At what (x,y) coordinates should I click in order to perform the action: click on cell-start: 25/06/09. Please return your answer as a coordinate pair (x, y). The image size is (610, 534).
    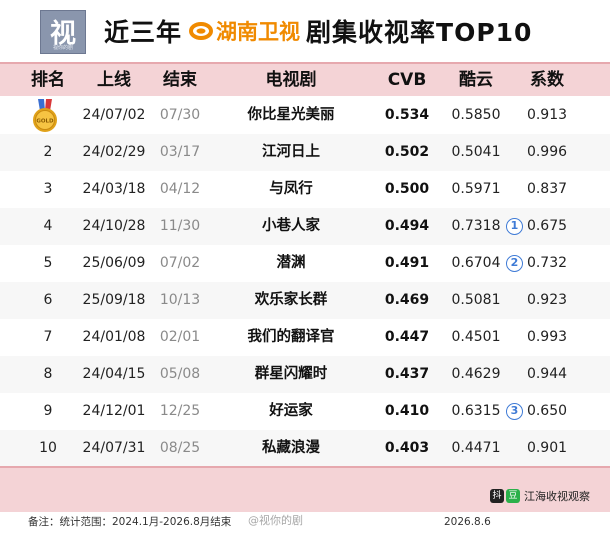
    Looking at the image, I should click on (114, 263).